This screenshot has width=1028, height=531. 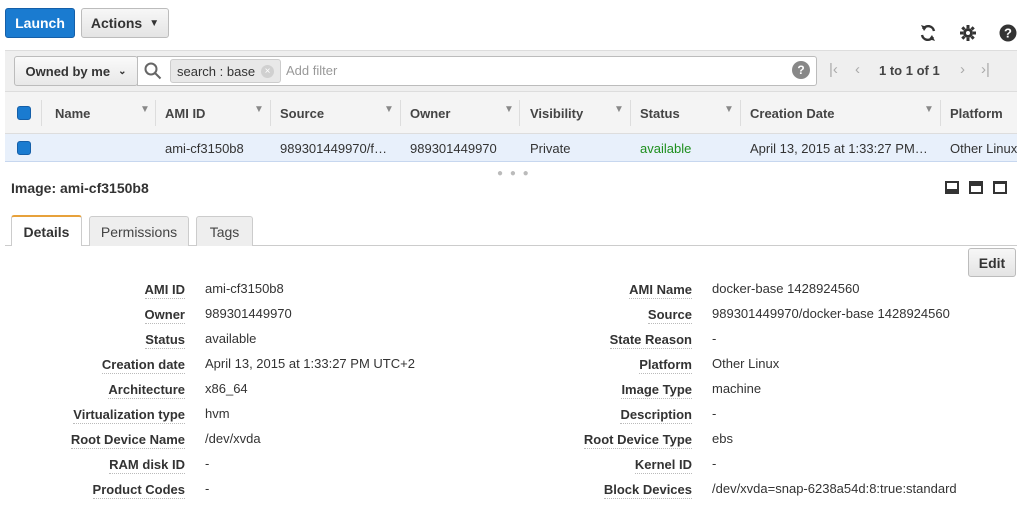 I want to click on layout-top-icon, so click(x=1000, y=187).